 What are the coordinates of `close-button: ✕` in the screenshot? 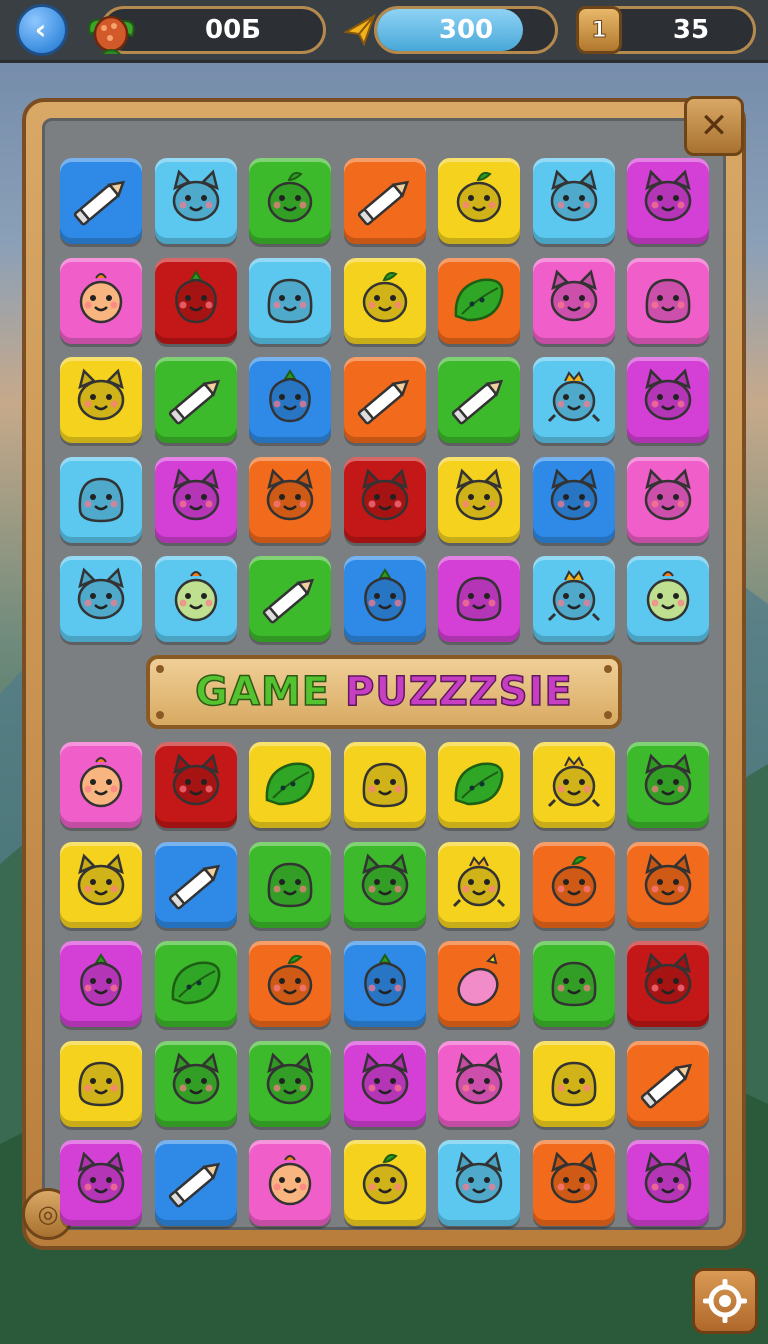 It's located at (714, 126).